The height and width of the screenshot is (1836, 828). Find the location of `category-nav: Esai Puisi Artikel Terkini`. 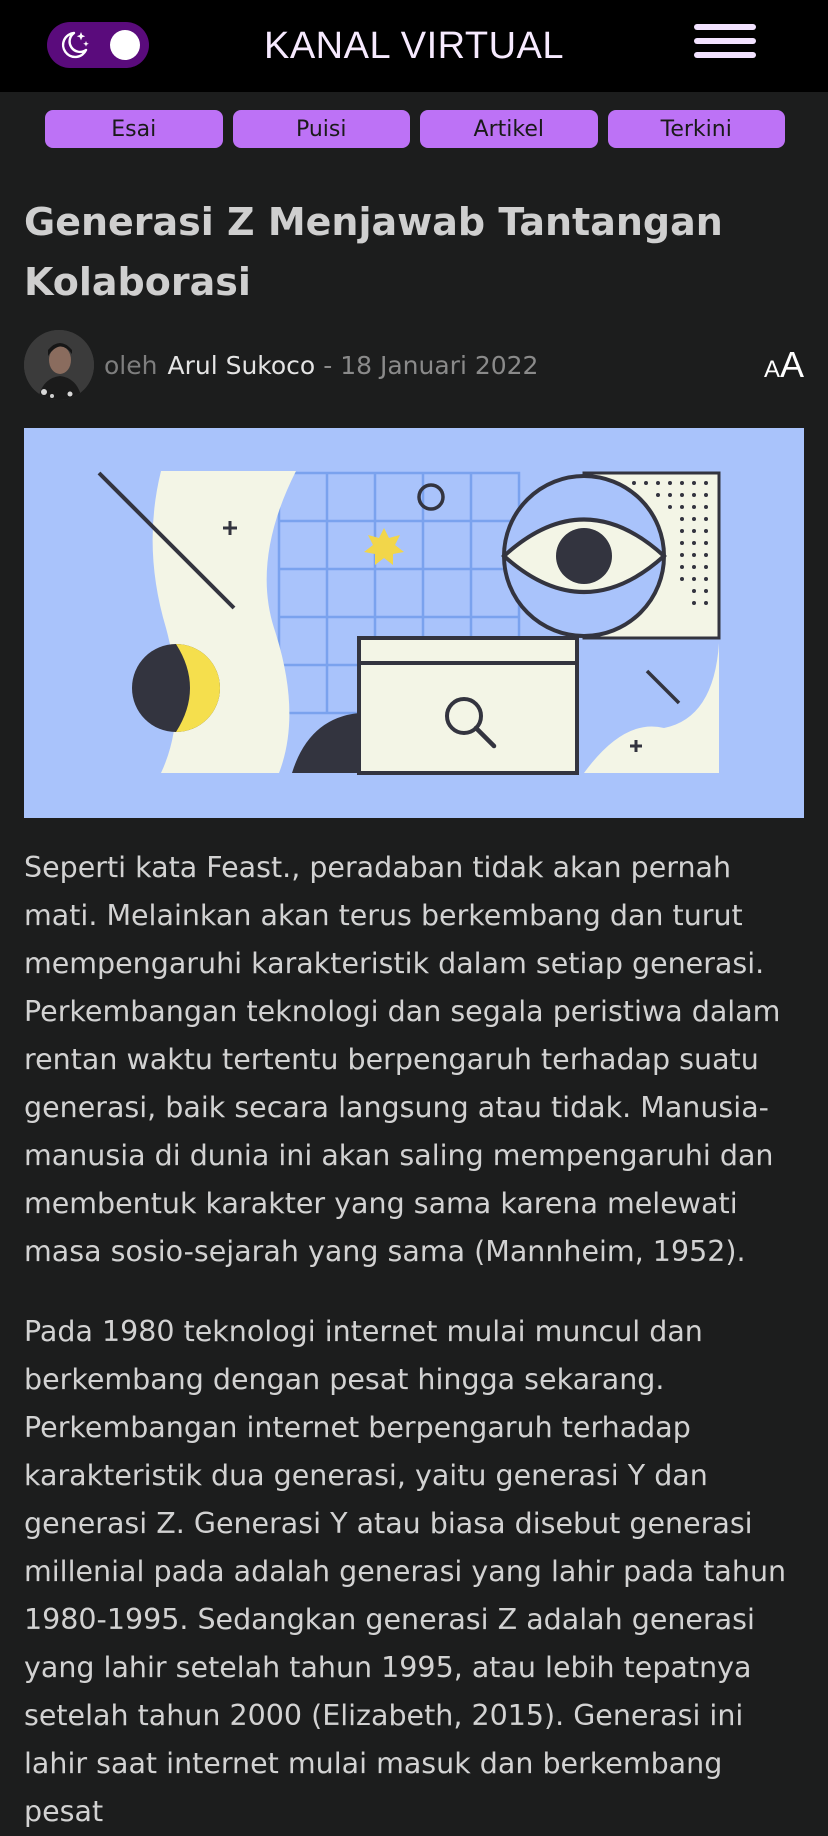

category-nav: Esai Puisi Artikel Terkini is located at coordinates (414, 120).